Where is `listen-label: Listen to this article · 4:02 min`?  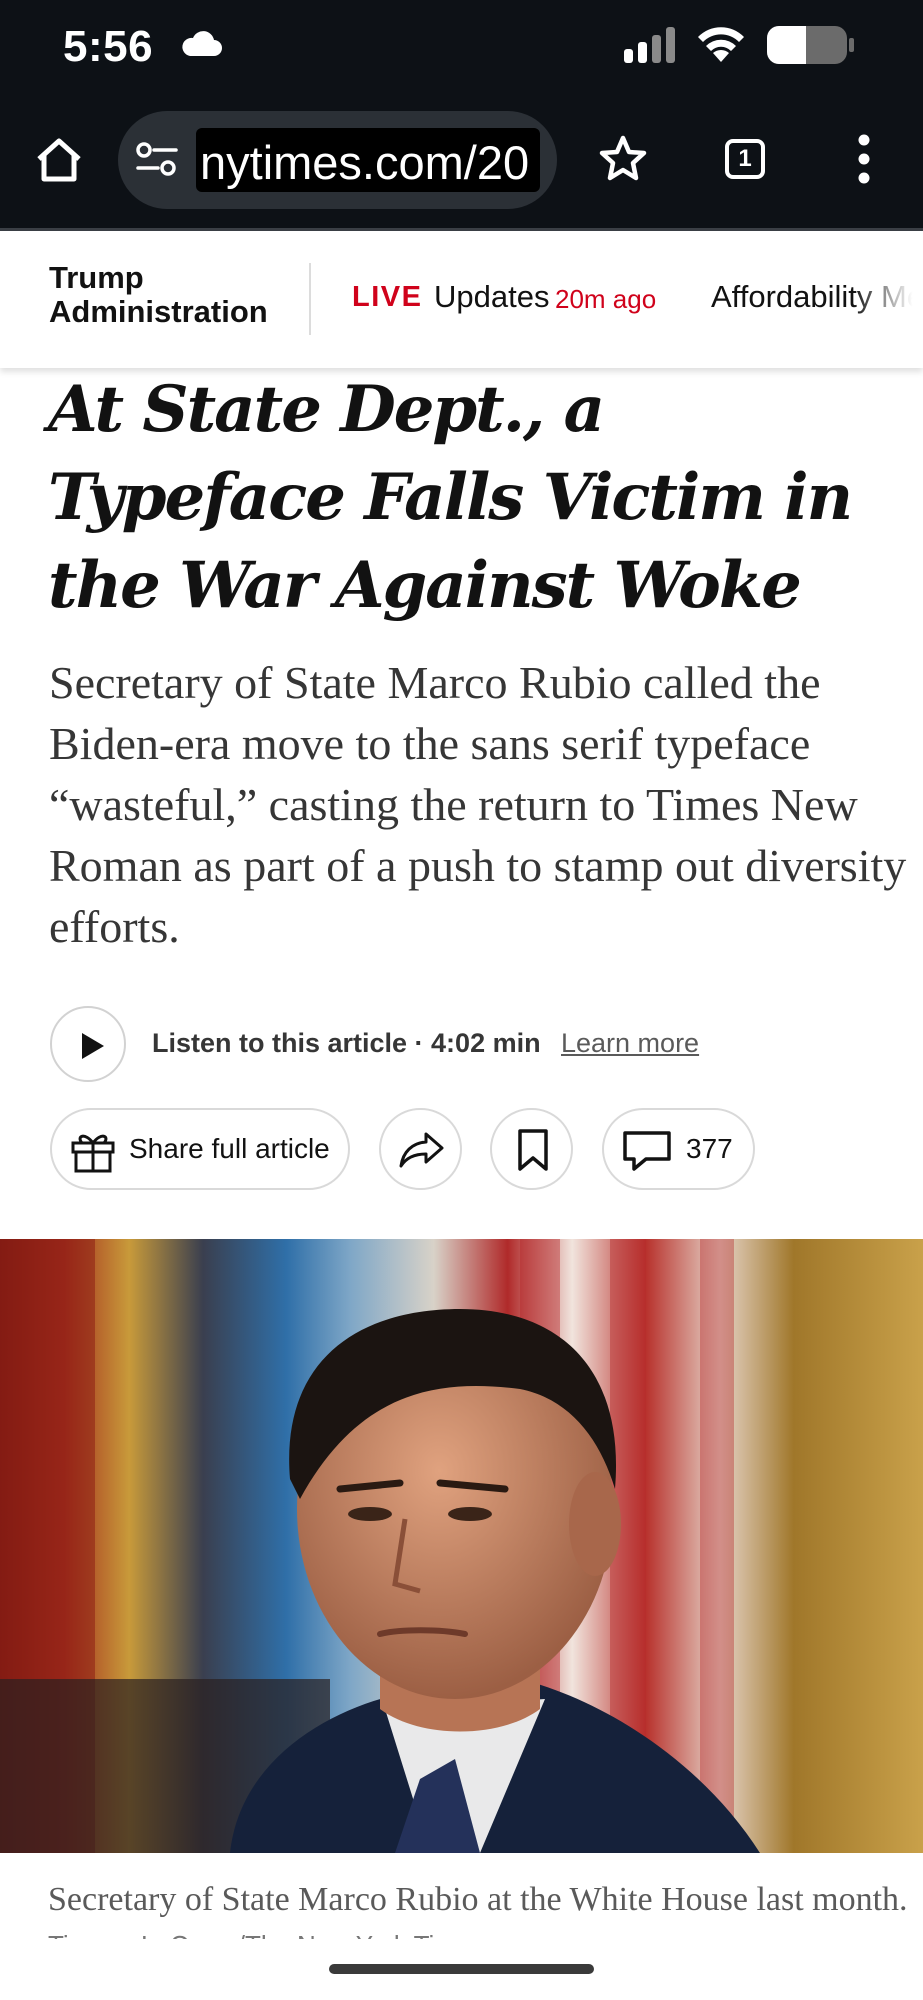
listen-label: Listen to this article · 4:02 min is located at coordinates (346, 1043).